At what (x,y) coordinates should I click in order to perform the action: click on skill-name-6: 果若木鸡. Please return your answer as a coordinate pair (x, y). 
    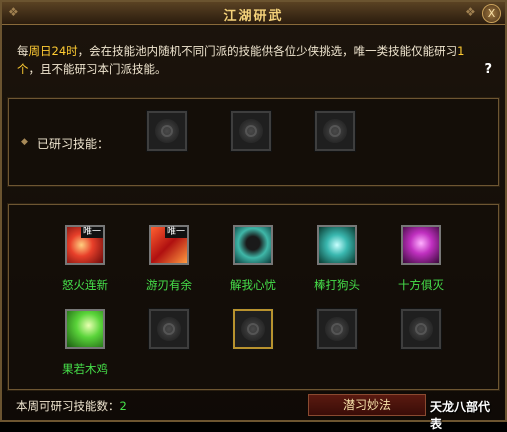
    Looking at the image, I should click on (85, 369).